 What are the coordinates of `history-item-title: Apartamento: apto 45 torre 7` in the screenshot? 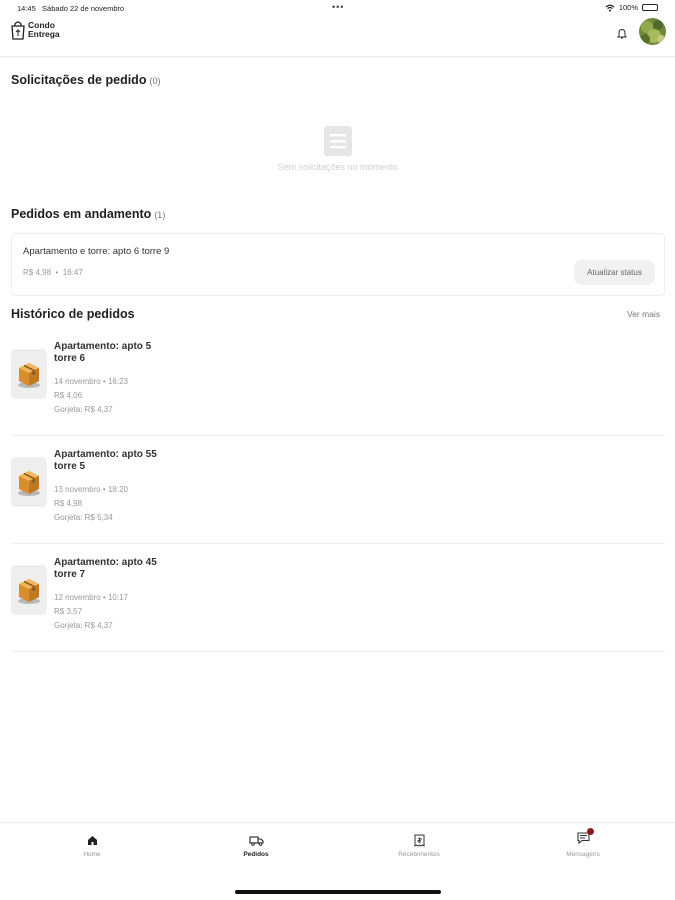 It's located at (105, 568).